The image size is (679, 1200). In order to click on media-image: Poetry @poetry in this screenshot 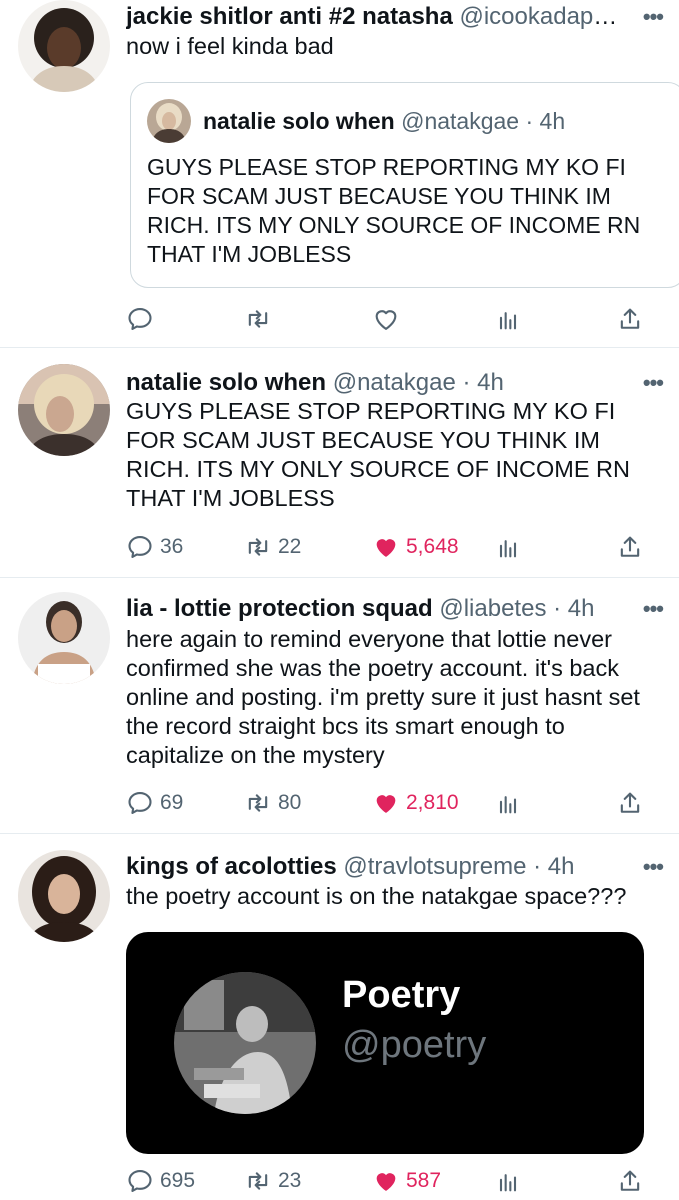, I will do `click(385, 1043)`.